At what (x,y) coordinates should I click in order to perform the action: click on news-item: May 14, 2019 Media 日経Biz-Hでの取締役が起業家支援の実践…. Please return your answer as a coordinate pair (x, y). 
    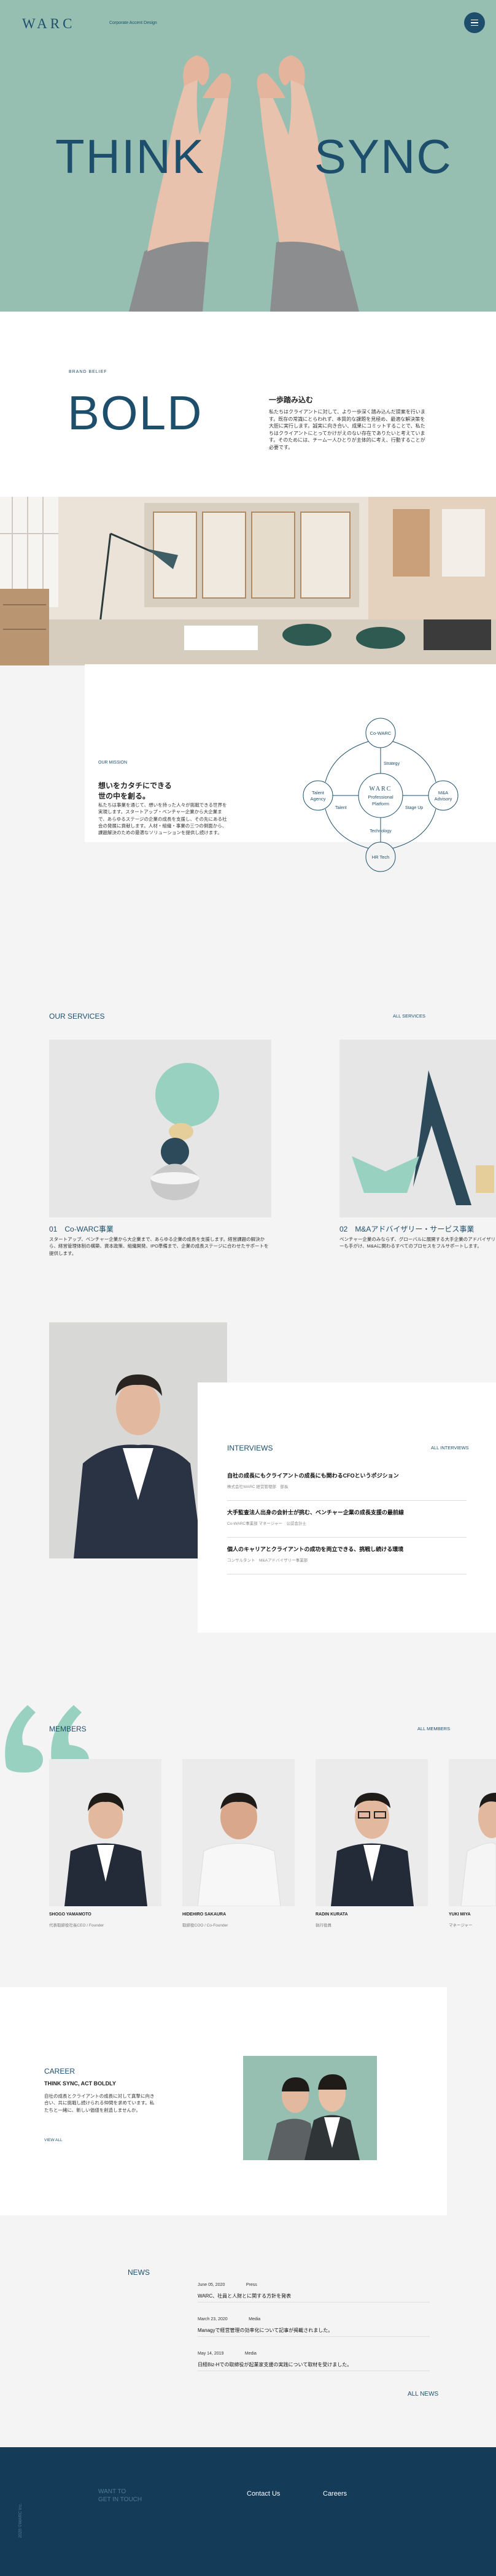
    Looking at the image, I should click on (314, 2359).